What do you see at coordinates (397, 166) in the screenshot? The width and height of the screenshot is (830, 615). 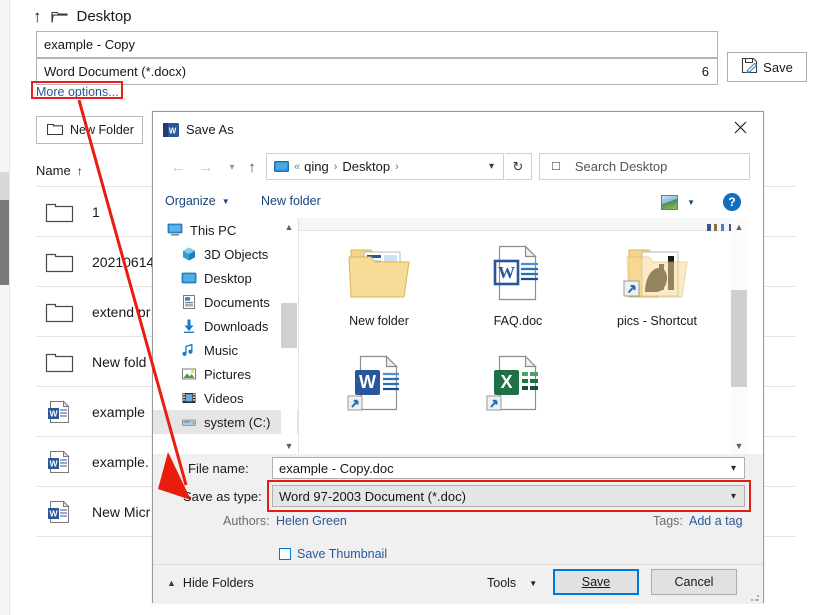 I see `chevron-right-icon: ›` at bounding box center [397, 166].